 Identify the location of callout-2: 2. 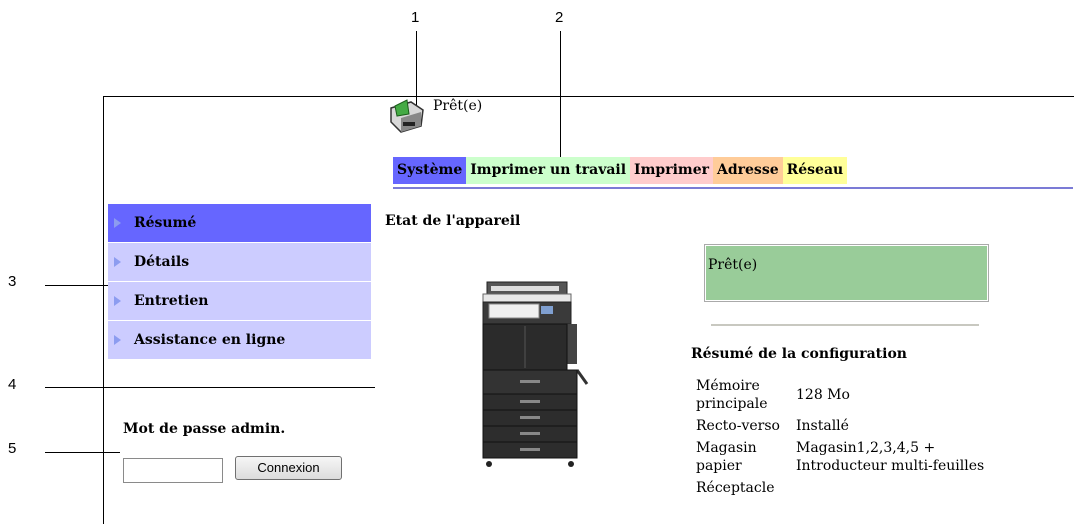
(559, 17).